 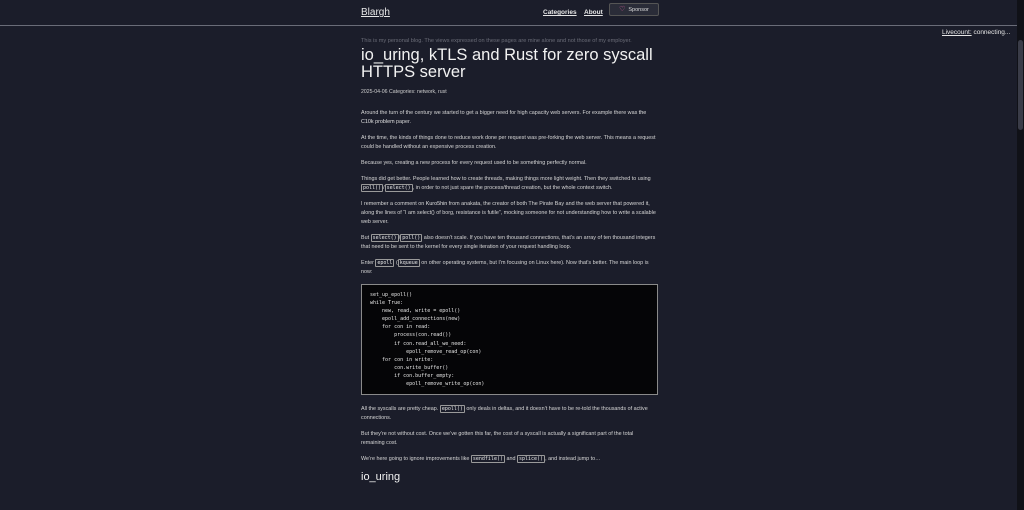 I want to click on article-meta: 2025-04-06 Categories: network, rust, so click(x=509, y=92).